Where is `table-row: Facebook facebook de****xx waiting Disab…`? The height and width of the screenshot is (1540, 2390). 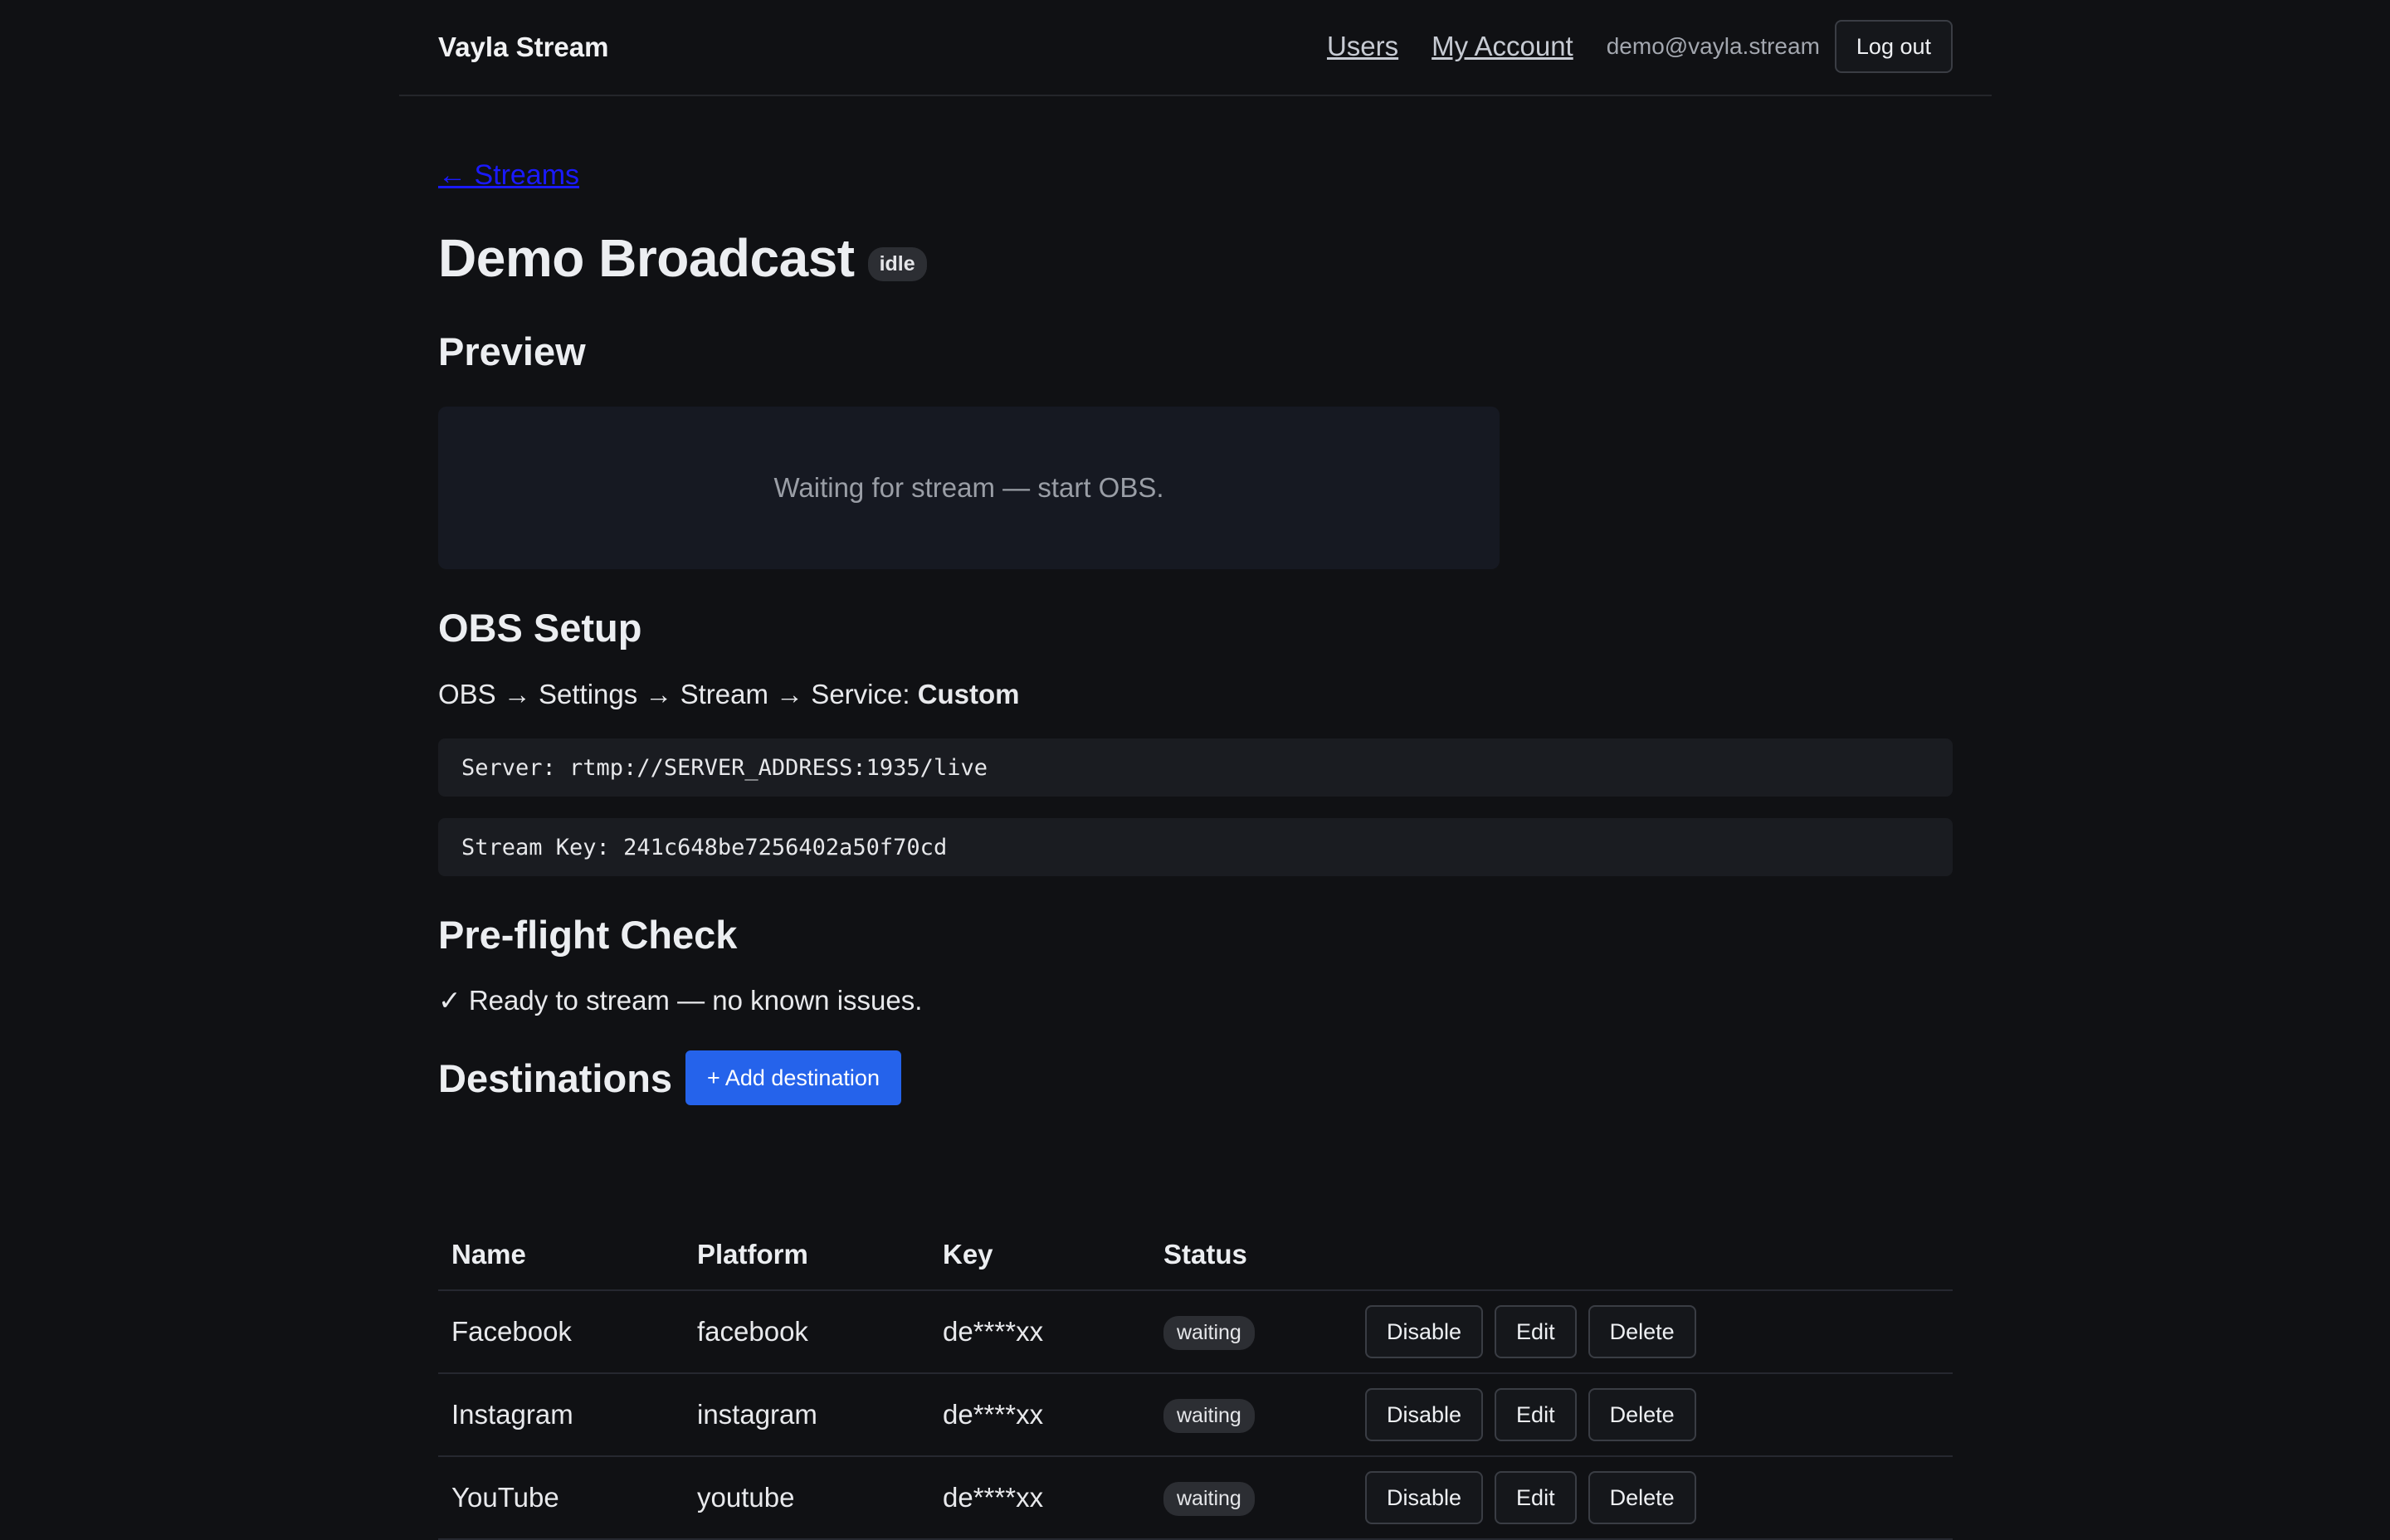 table-row: Facebook facebook de****xx waiting Disab… is located at coordinates (1195, 1332).